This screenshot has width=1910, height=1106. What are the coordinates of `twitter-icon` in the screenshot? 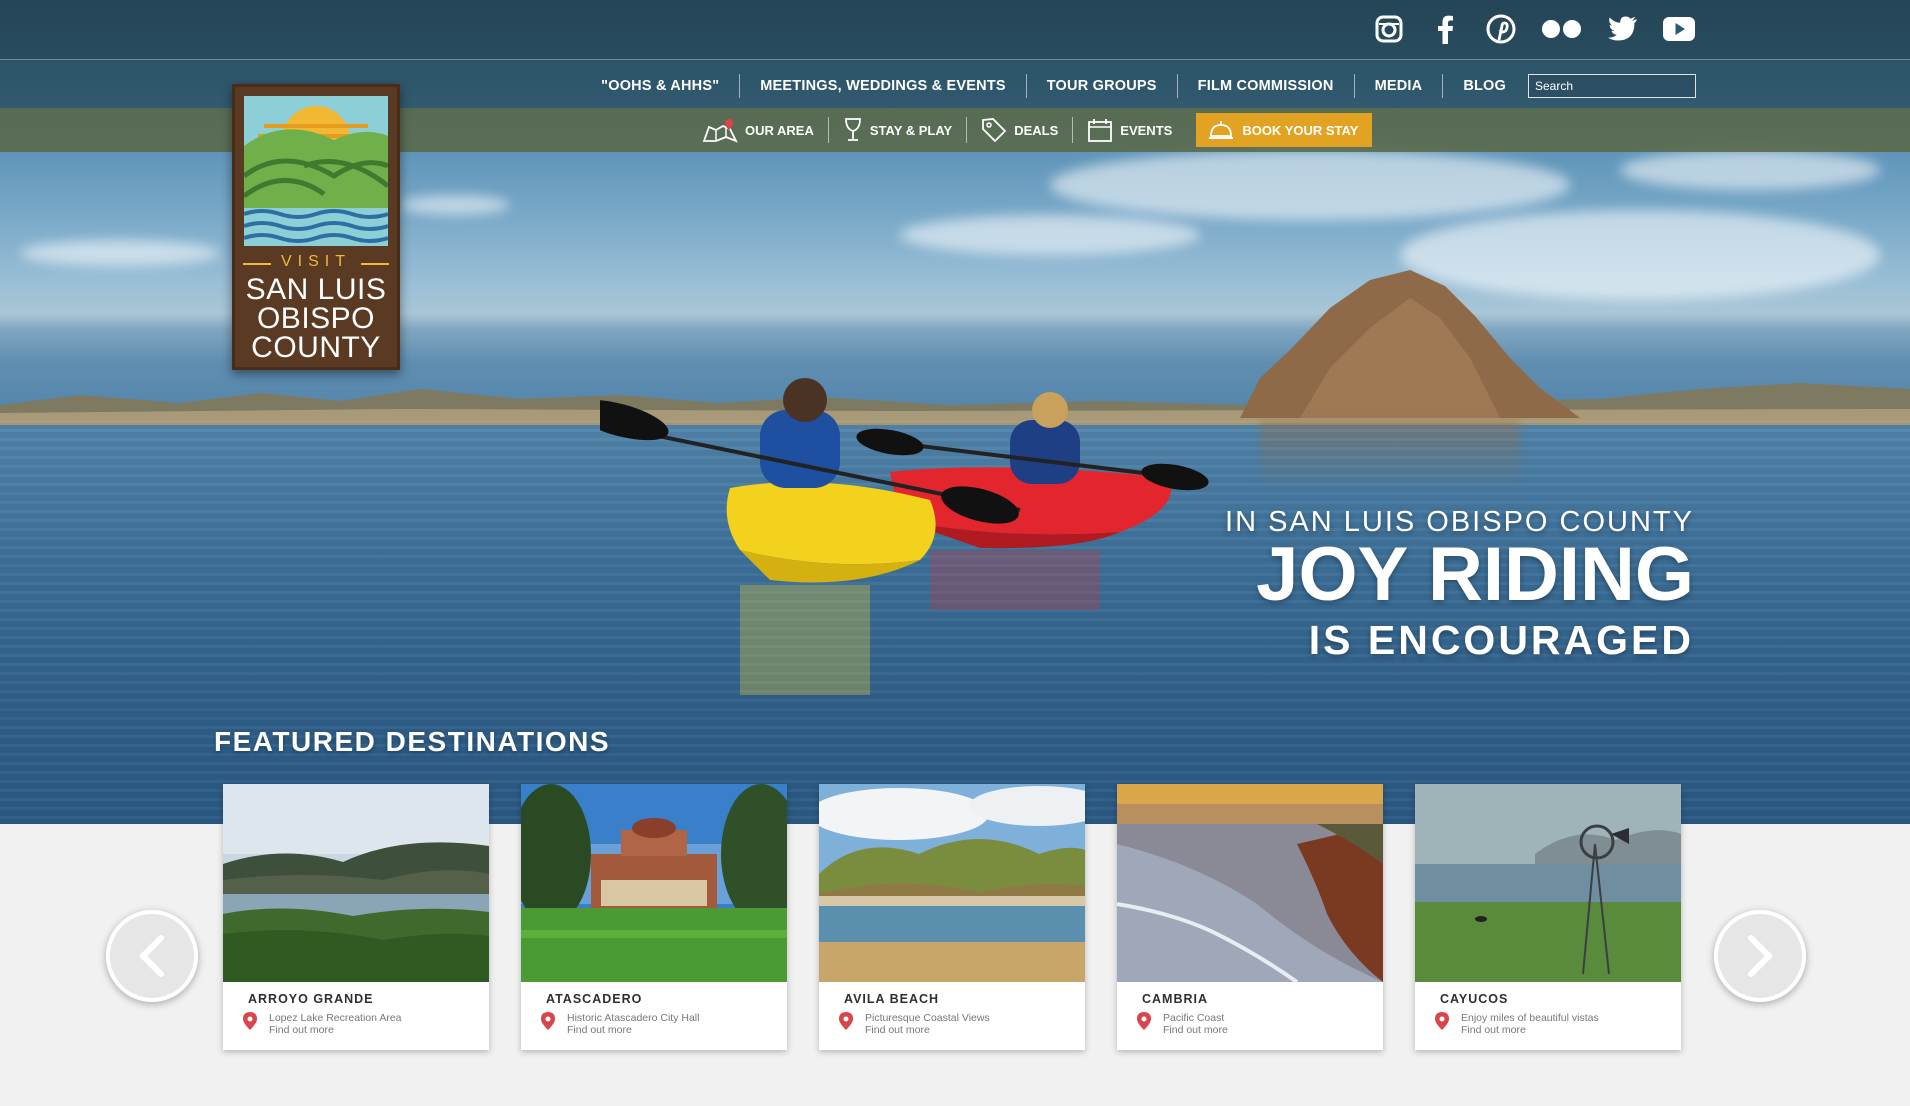 It's located at (1623, 29).